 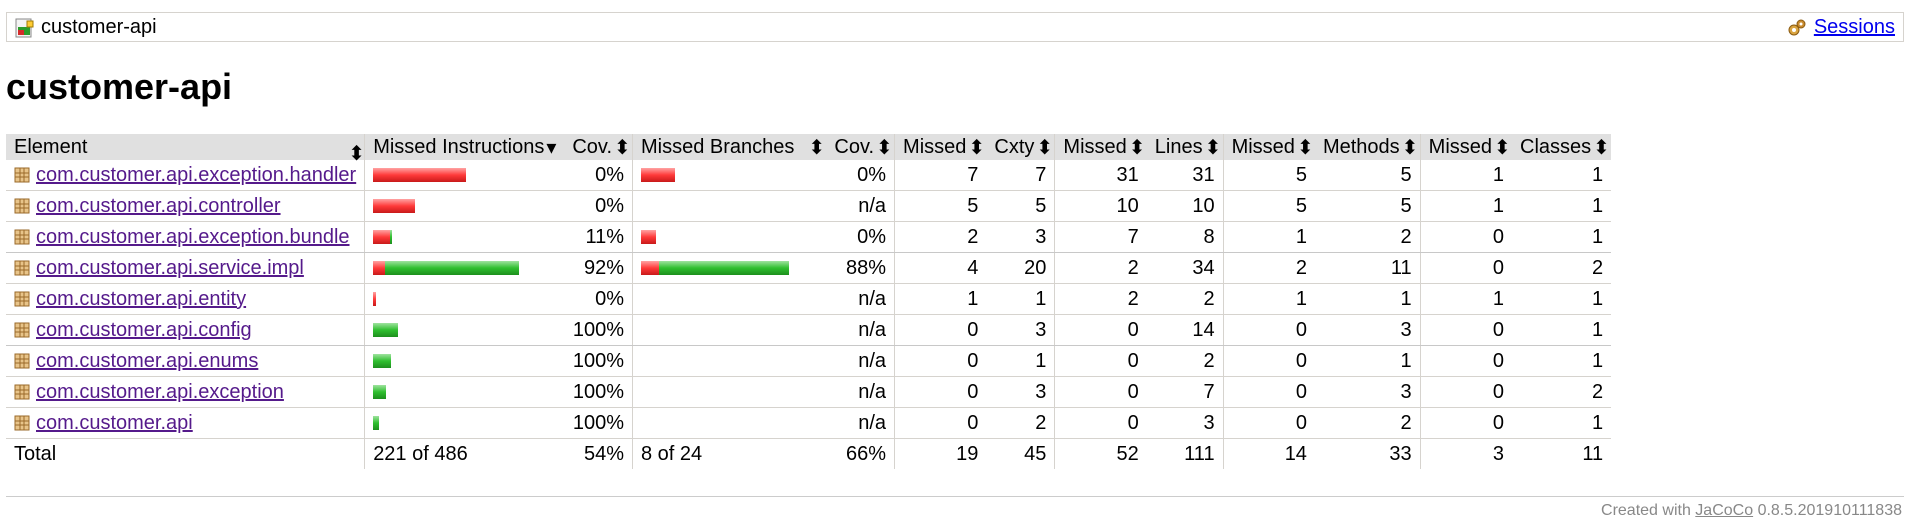 I want to click on header-branches-cov: Cov. ⬍, so click(x=860, y=147).